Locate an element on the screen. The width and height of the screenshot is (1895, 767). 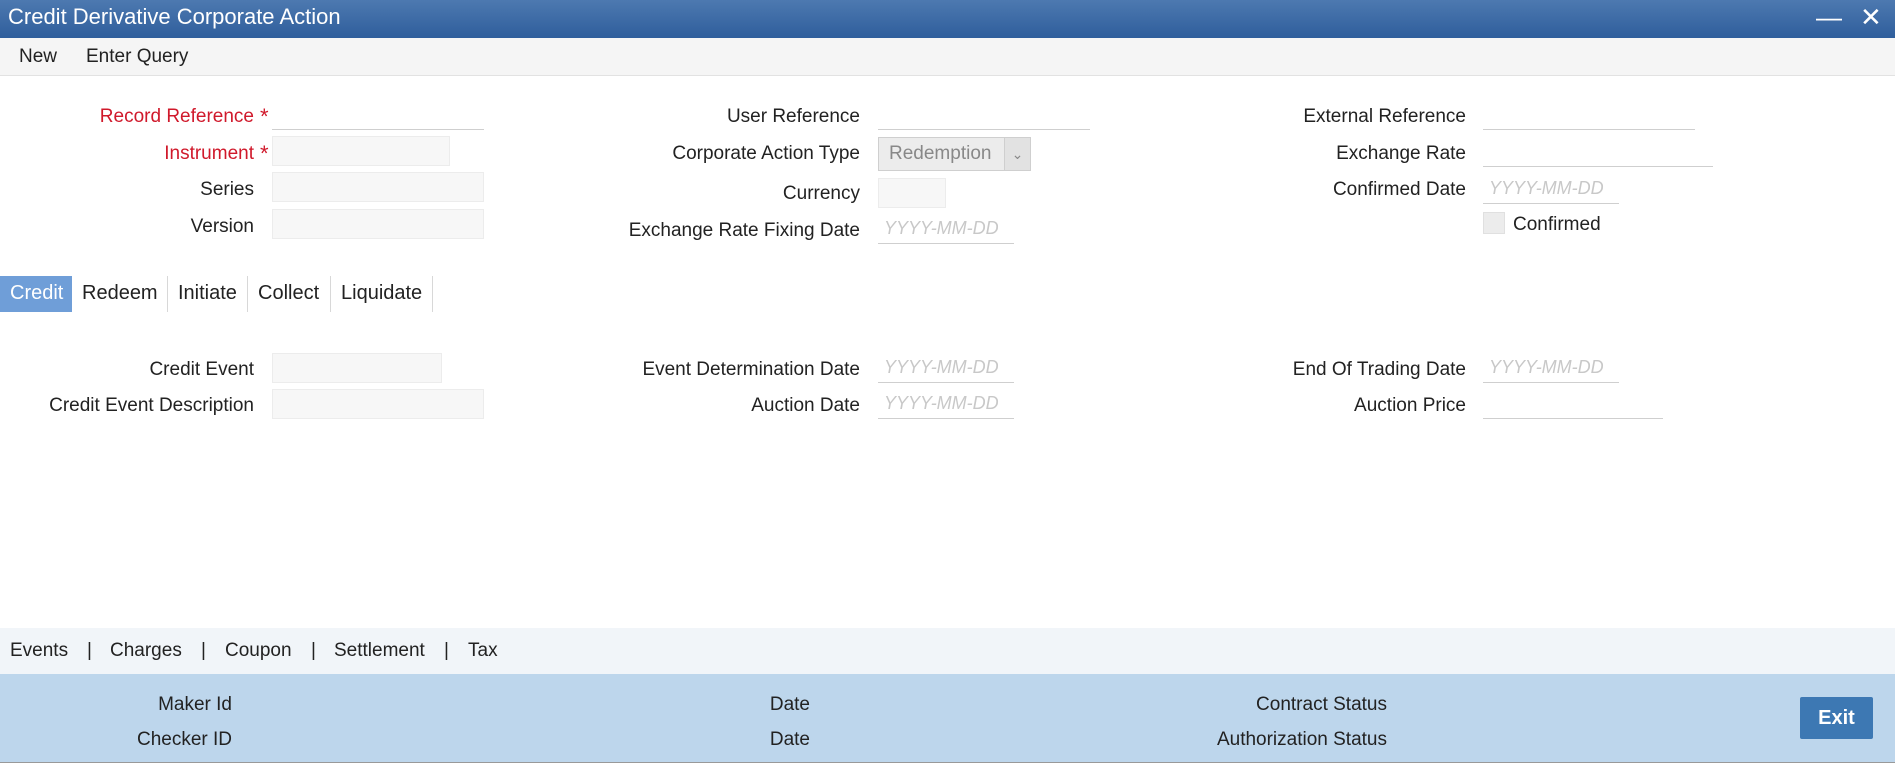
credit-event-input is located at coordinates (357, 368).